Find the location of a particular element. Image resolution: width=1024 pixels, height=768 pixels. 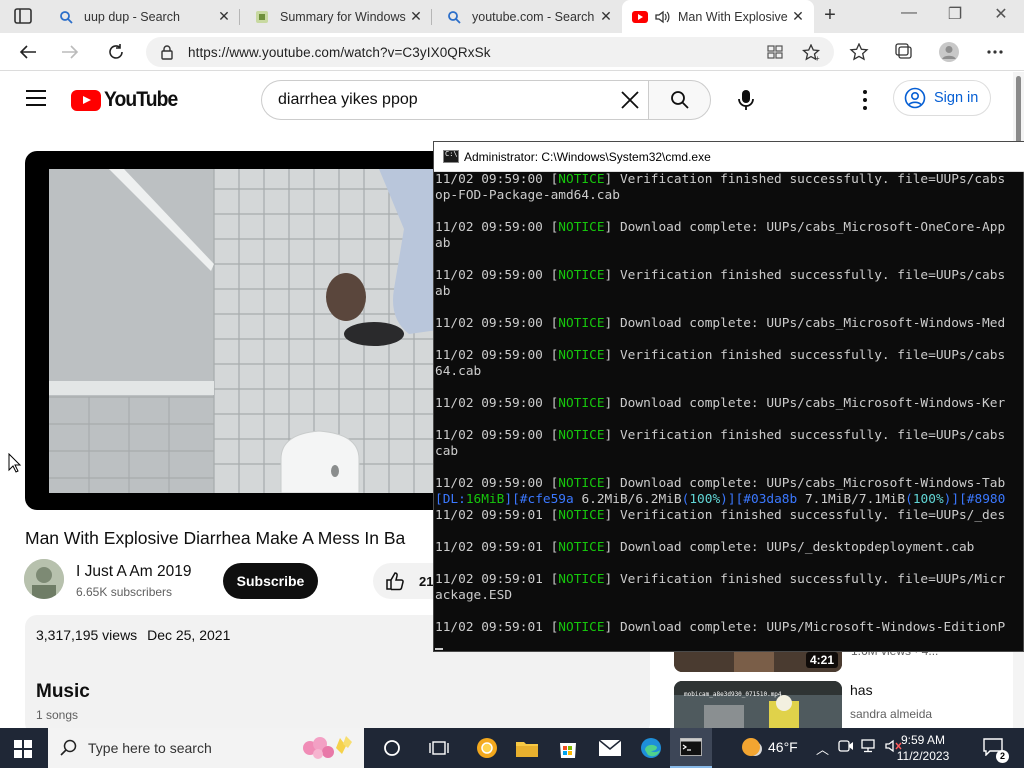

view-stats: 3,317,195 views Dec 25, 2021 is located at coordinates (133, 635).